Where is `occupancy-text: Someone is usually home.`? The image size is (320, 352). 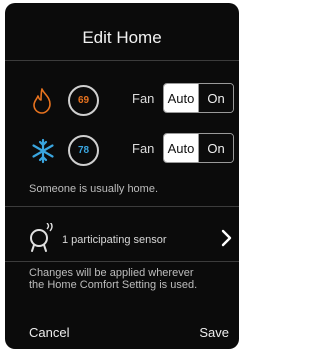 occupancy-text: Someone is usually home. is located at coordinates (94, 189).